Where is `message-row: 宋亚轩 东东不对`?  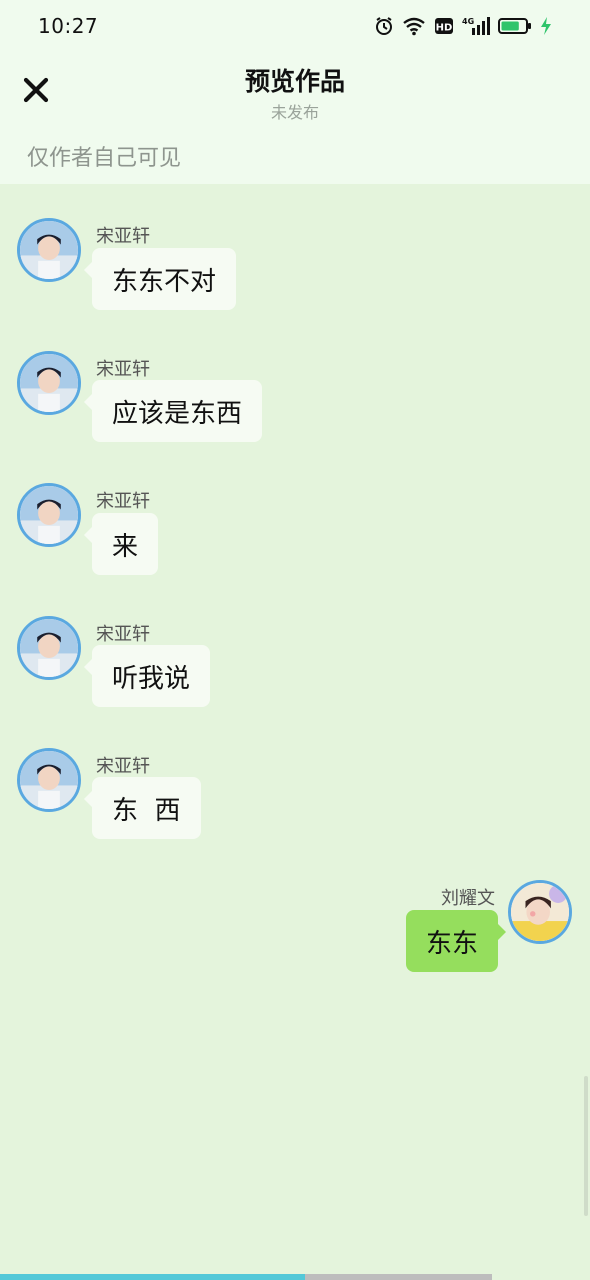 message-row: 宋亚轩 东东不对 is located at coordinates (295, 266).